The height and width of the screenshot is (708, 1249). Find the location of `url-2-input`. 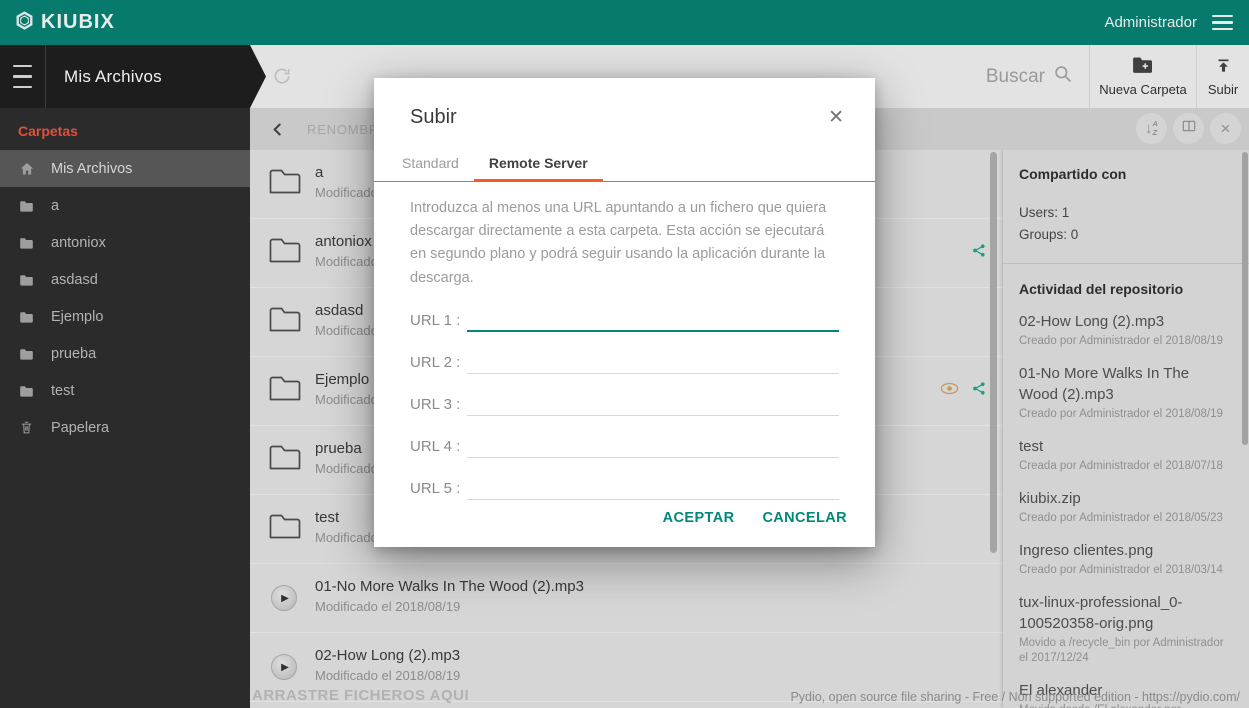

url-2-input is located at coordinates (653, 360).